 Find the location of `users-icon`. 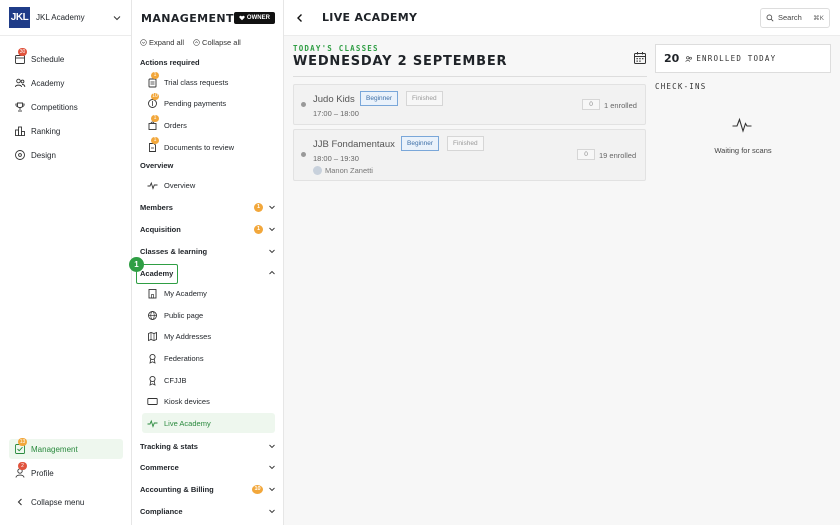

users-icon is located at coordinates (20, 83).